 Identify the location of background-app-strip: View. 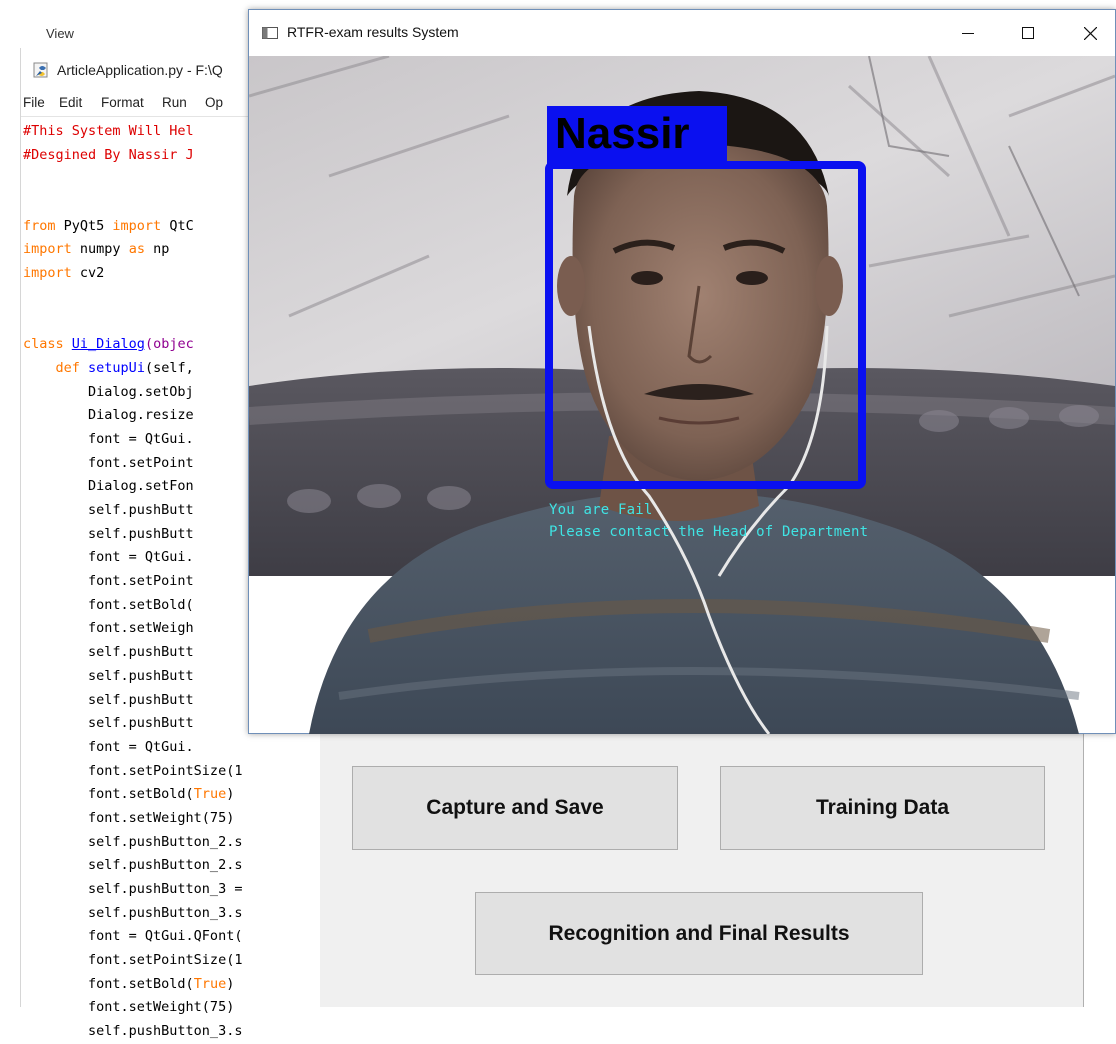
(130, 23).